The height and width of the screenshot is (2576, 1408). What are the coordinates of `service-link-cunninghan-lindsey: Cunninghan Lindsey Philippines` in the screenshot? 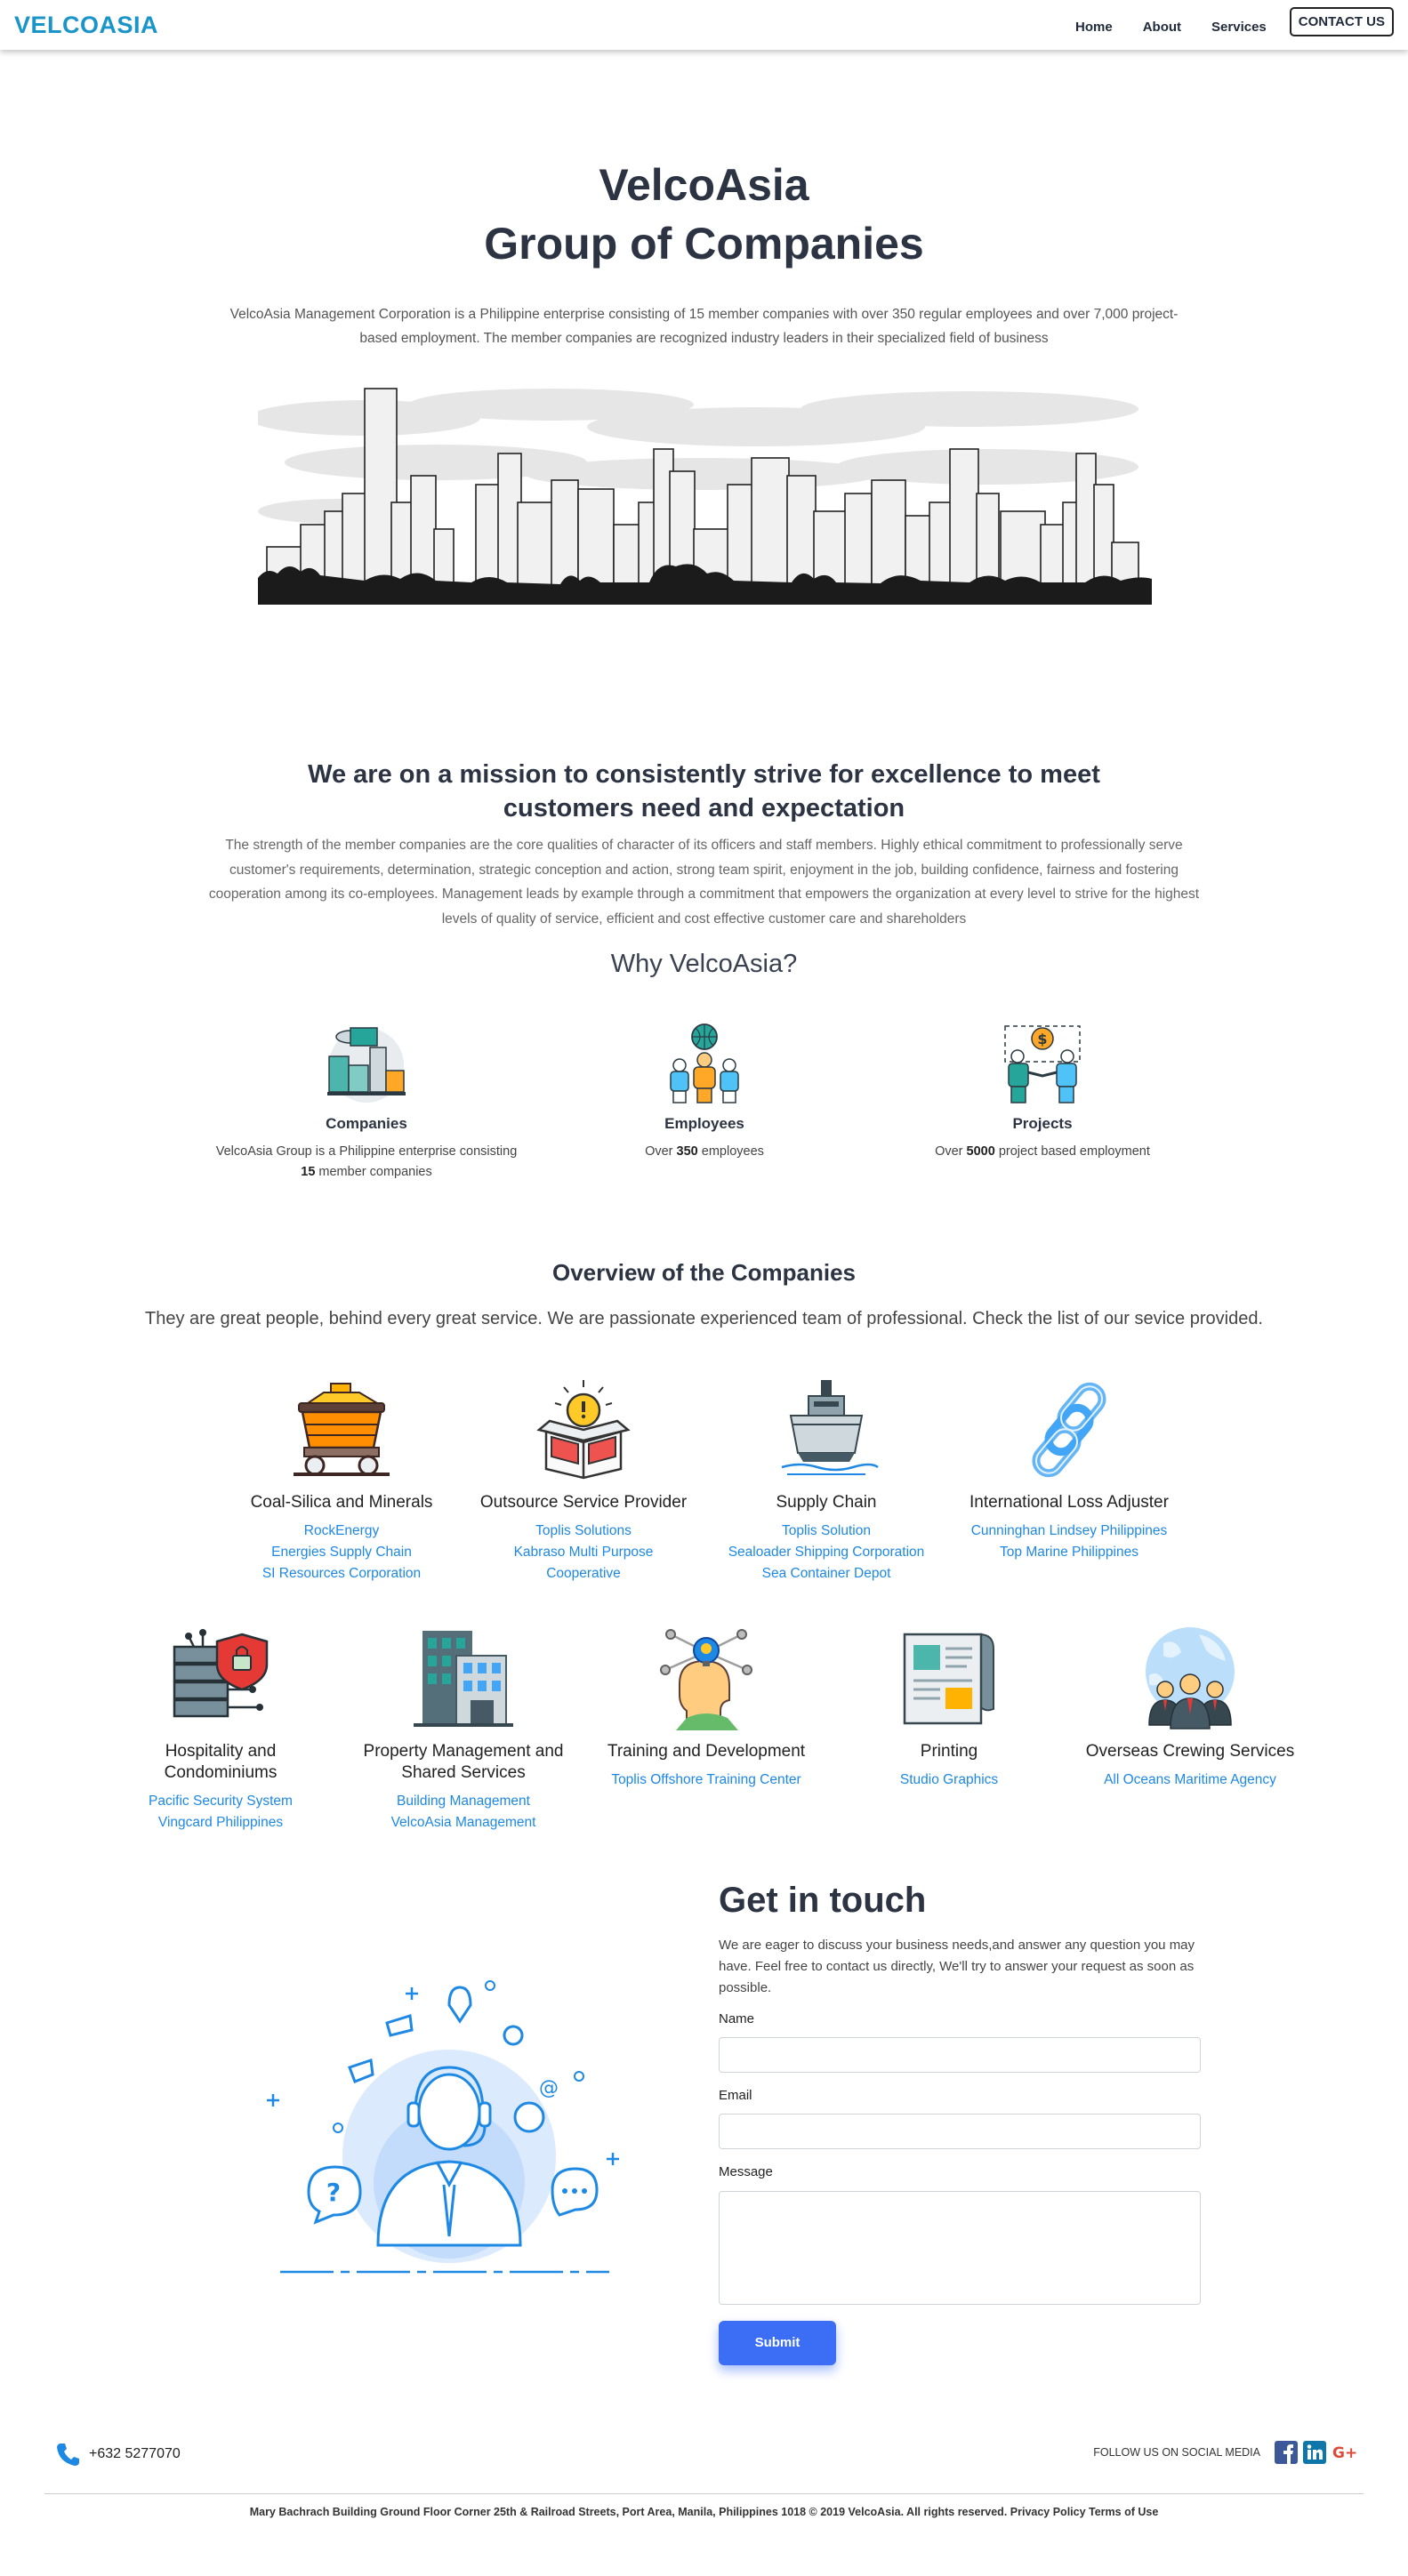 It's located at (1069, 1531).